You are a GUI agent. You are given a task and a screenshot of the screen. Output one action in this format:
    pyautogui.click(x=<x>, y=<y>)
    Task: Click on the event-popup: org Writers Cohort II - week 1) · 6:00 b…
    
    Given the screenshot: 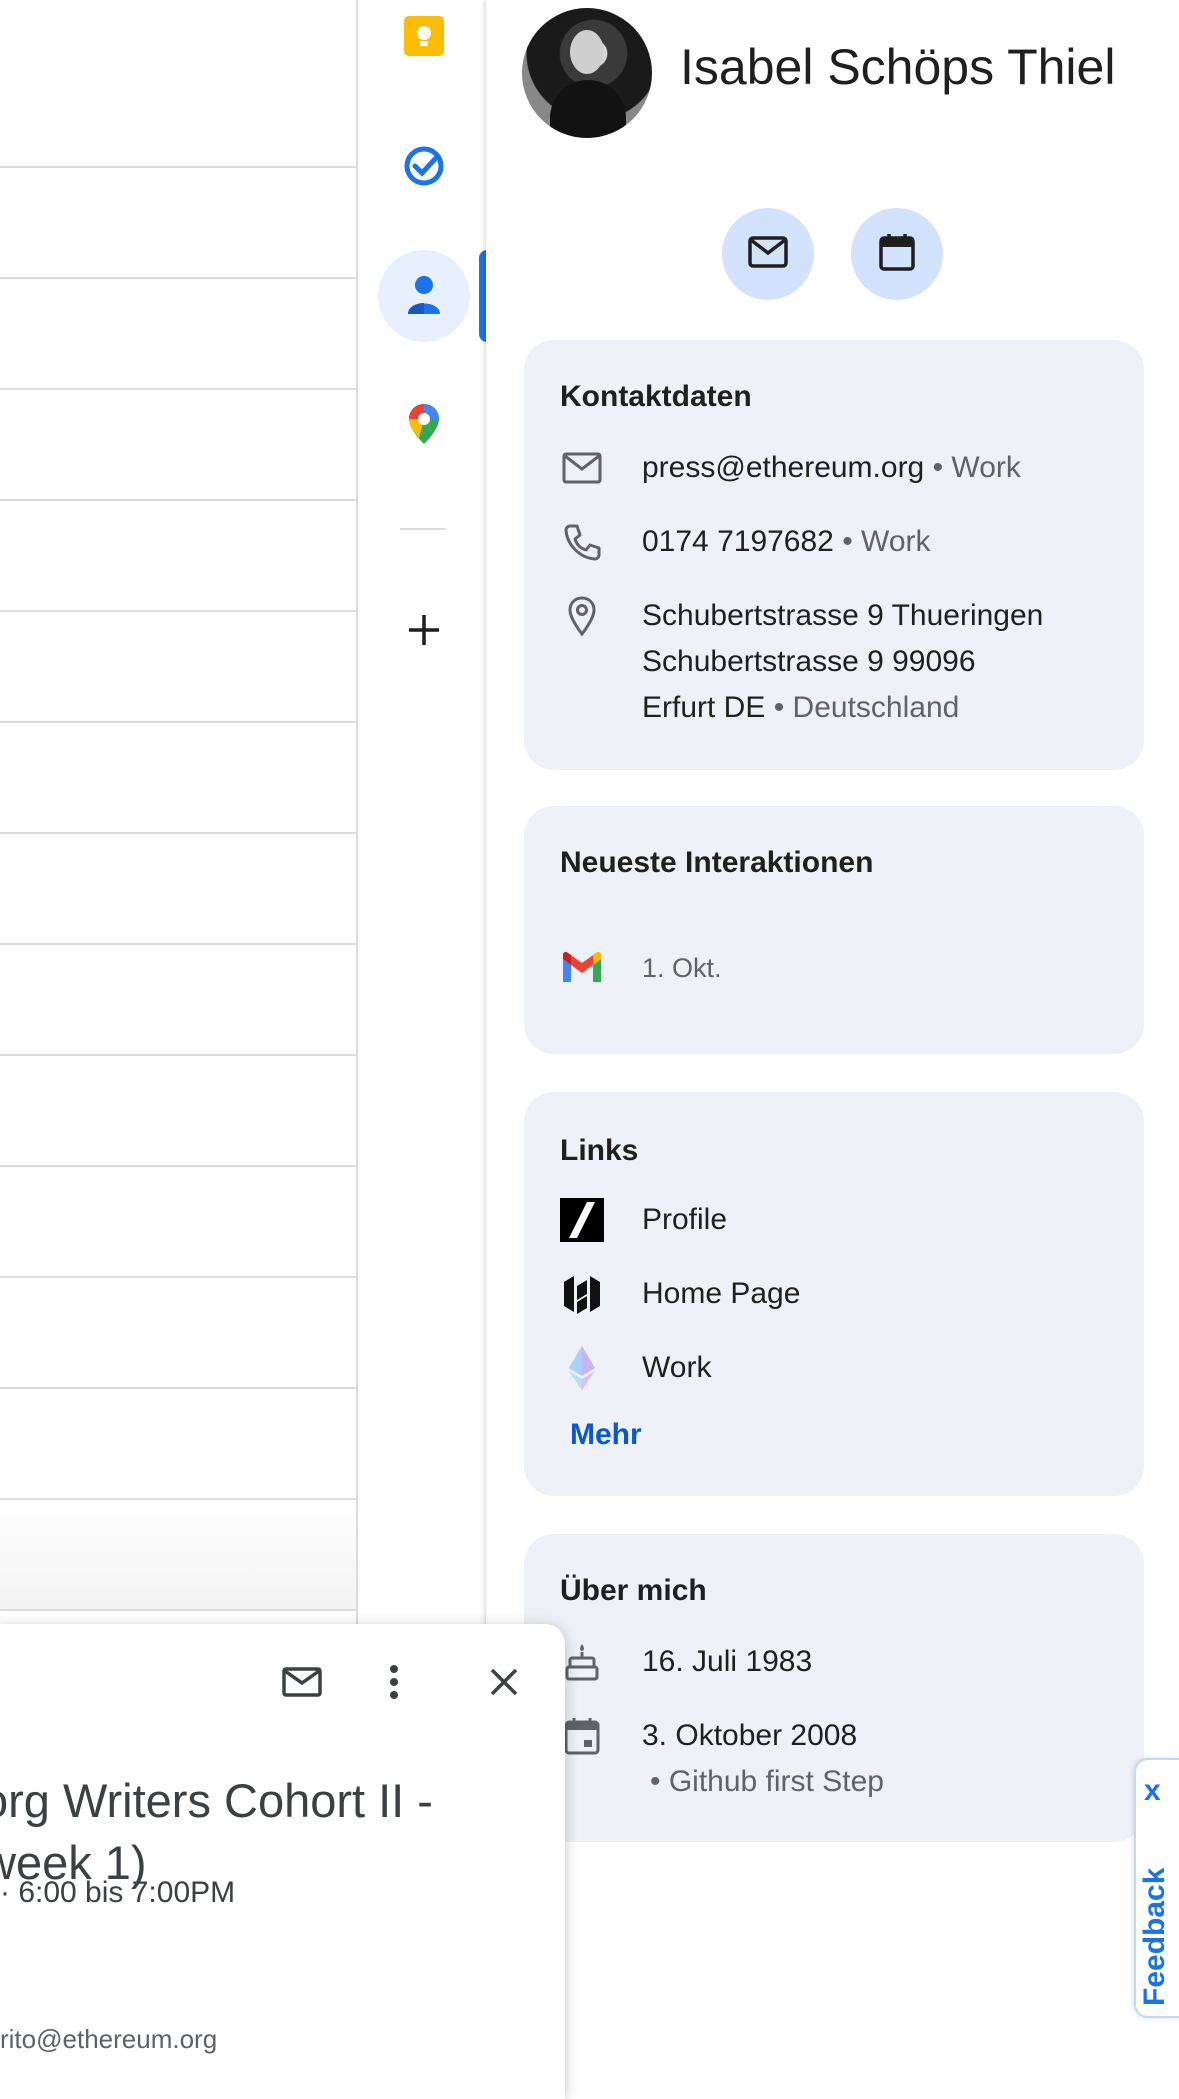 What is the action you would take?
    pyautogui.click(x=282, y=1861)
    